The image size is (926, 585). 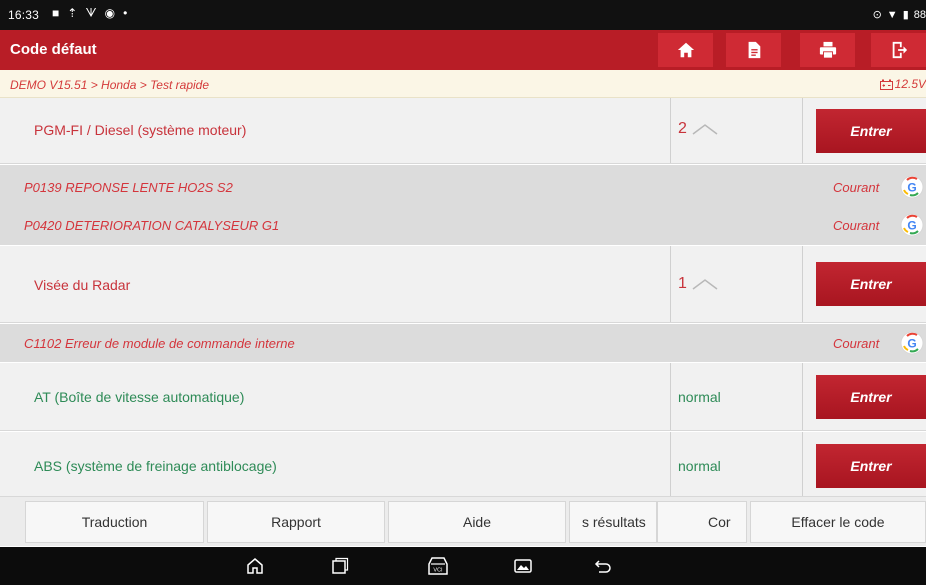 What do you see at coordinates (477, 522) in the screenshot?
I see `help-button: Aide` at bounding box center [477, 522].